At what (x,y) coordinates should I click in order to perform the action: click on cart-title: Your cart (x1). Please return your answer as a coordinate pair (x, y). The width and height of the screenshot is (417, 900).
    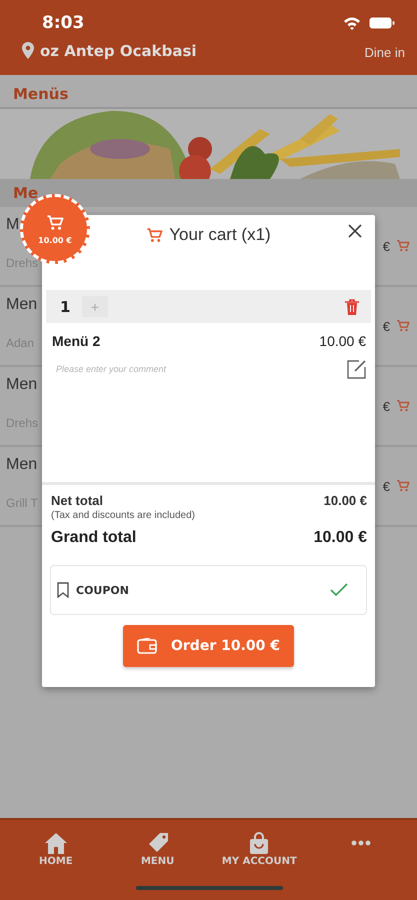
    Looking at the image, I should click on (220, 235).